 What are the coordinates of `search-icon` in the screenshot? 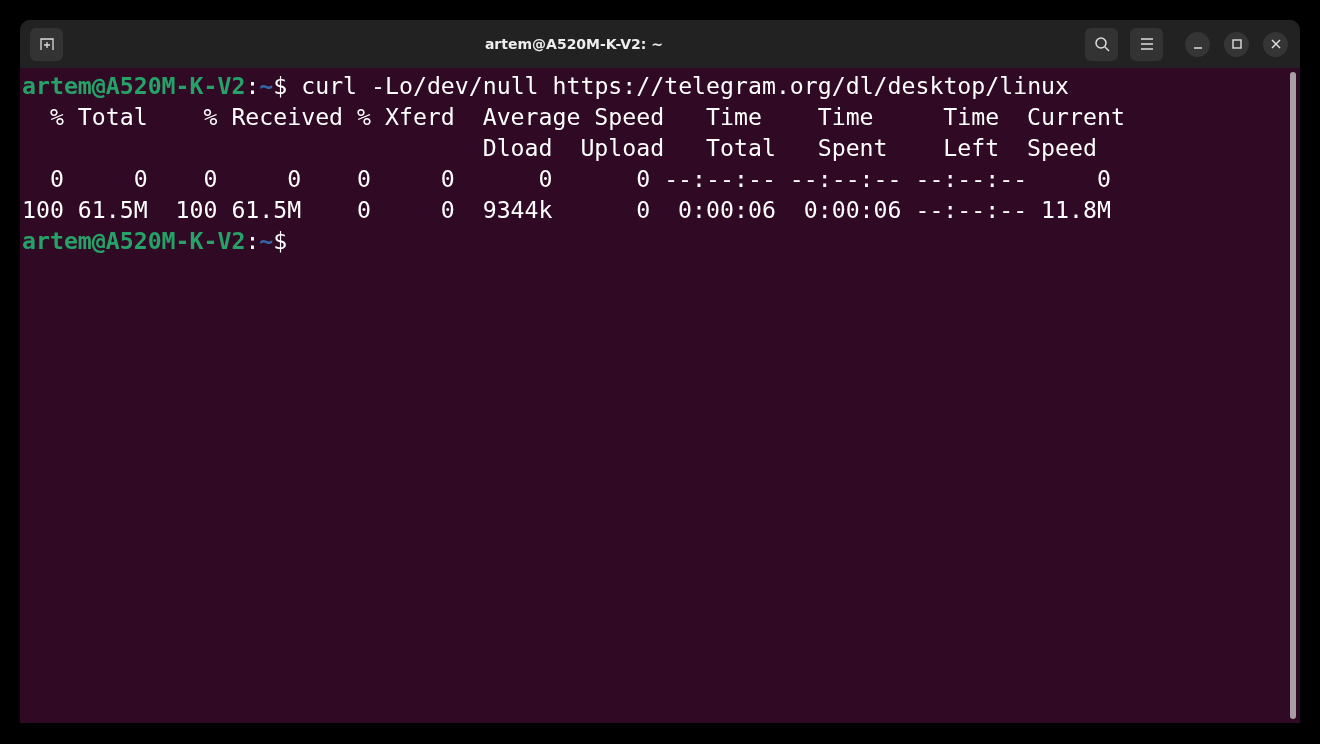 It's located at (1101, 44).